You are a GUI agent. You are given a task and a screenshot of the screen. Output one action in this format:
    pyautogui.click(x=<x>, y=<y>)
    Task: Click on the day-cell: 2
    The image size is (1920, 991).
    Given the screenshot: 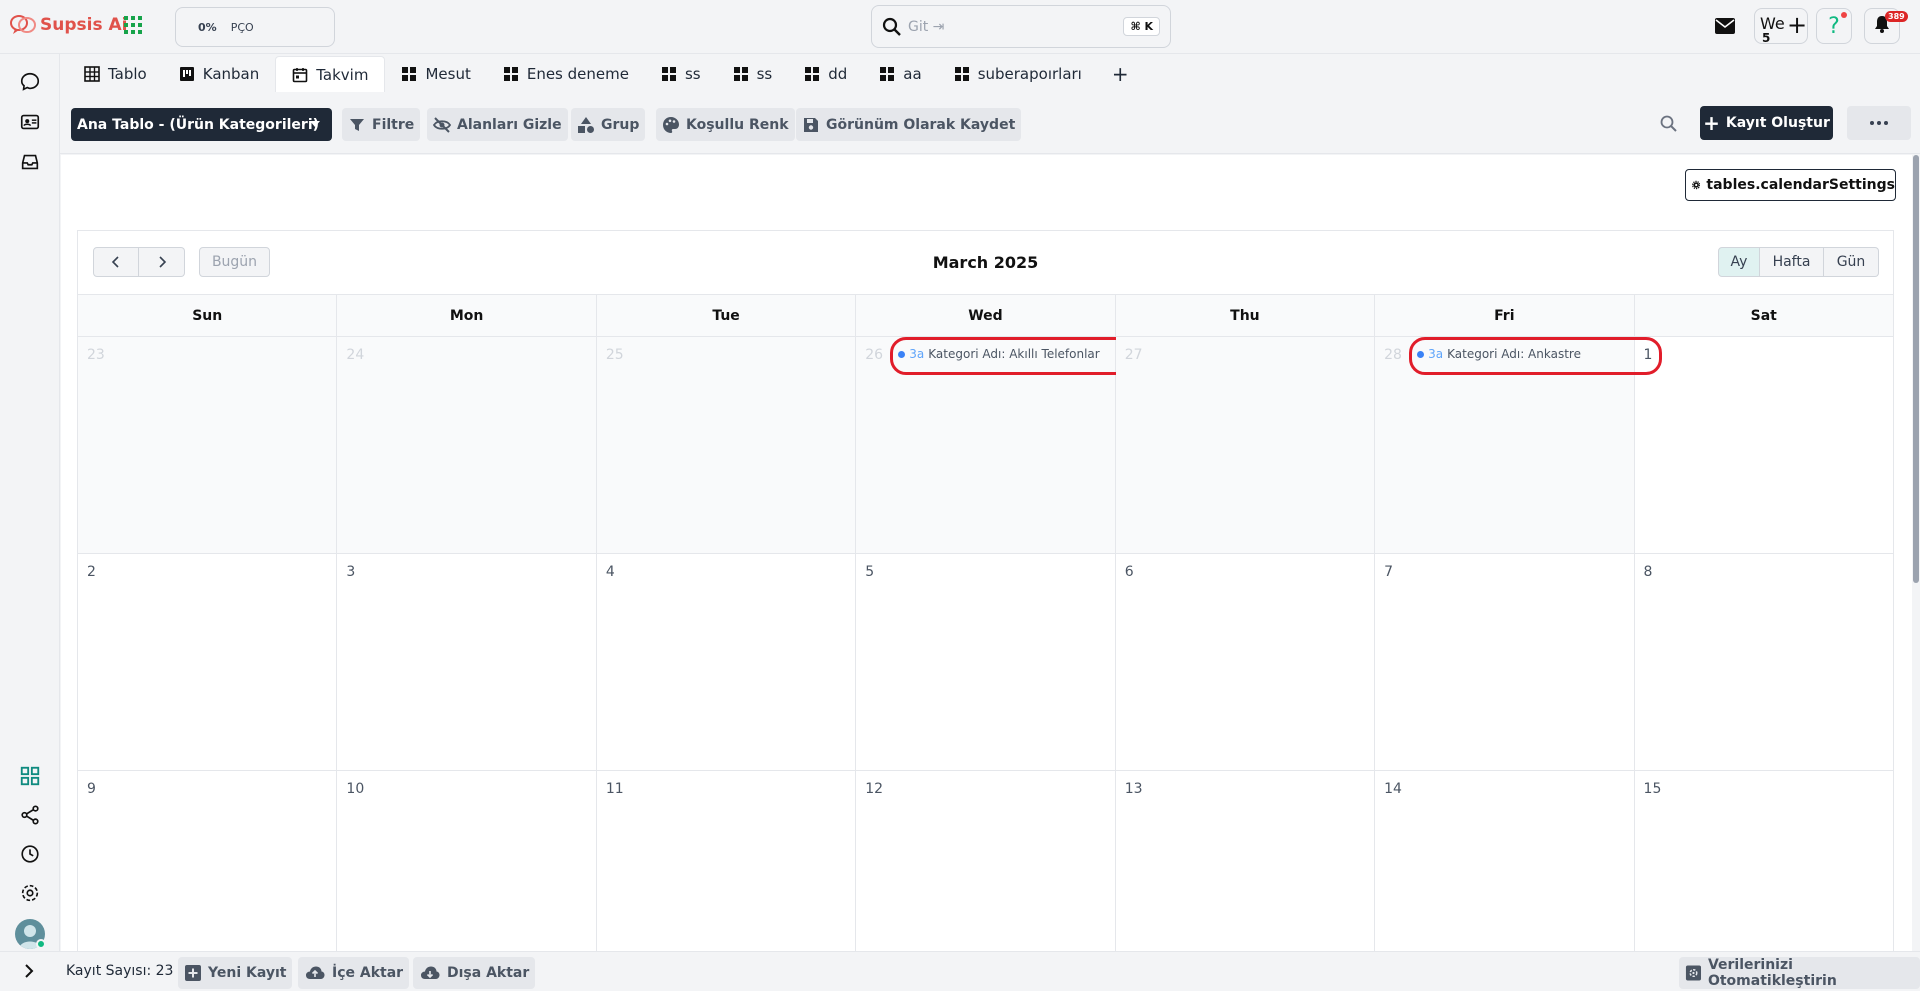 What is the action you would take?
    pyautogui.click(x=208, y=662)
    